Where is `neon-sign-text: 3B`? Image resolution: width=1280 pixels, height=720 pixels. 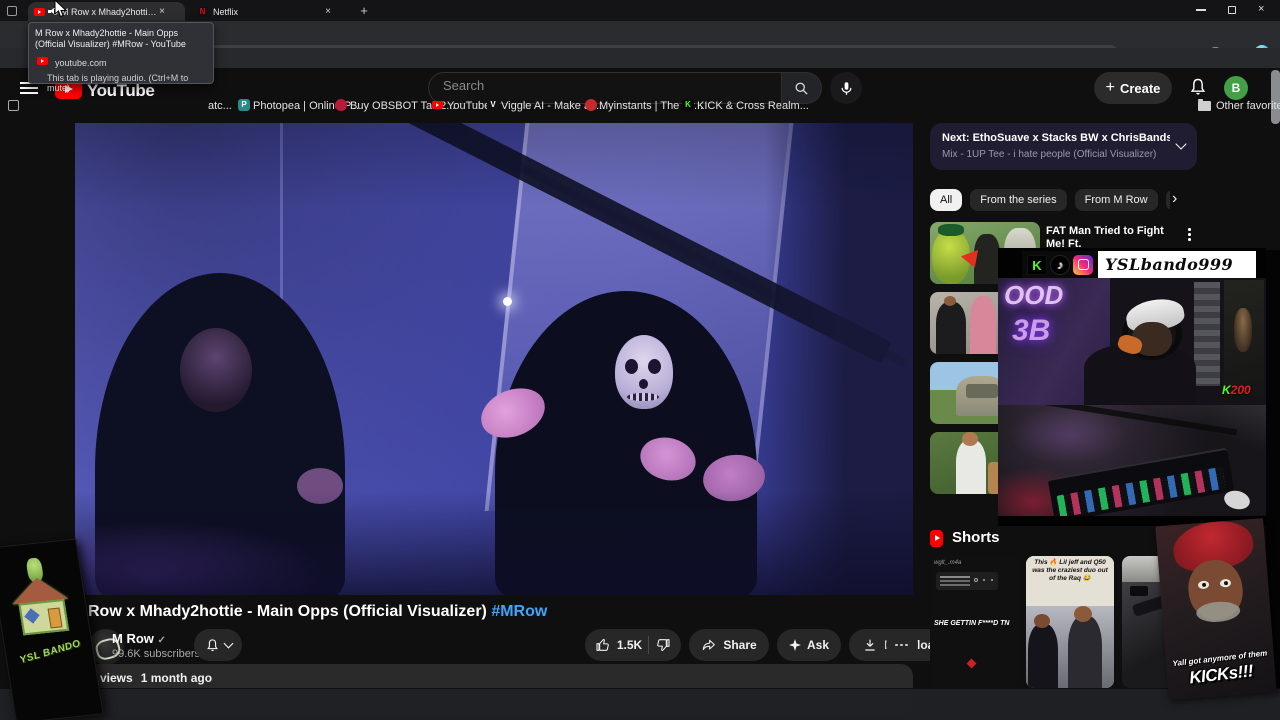 neon-sign-text: 3B is located at coordinates (1031, 330).